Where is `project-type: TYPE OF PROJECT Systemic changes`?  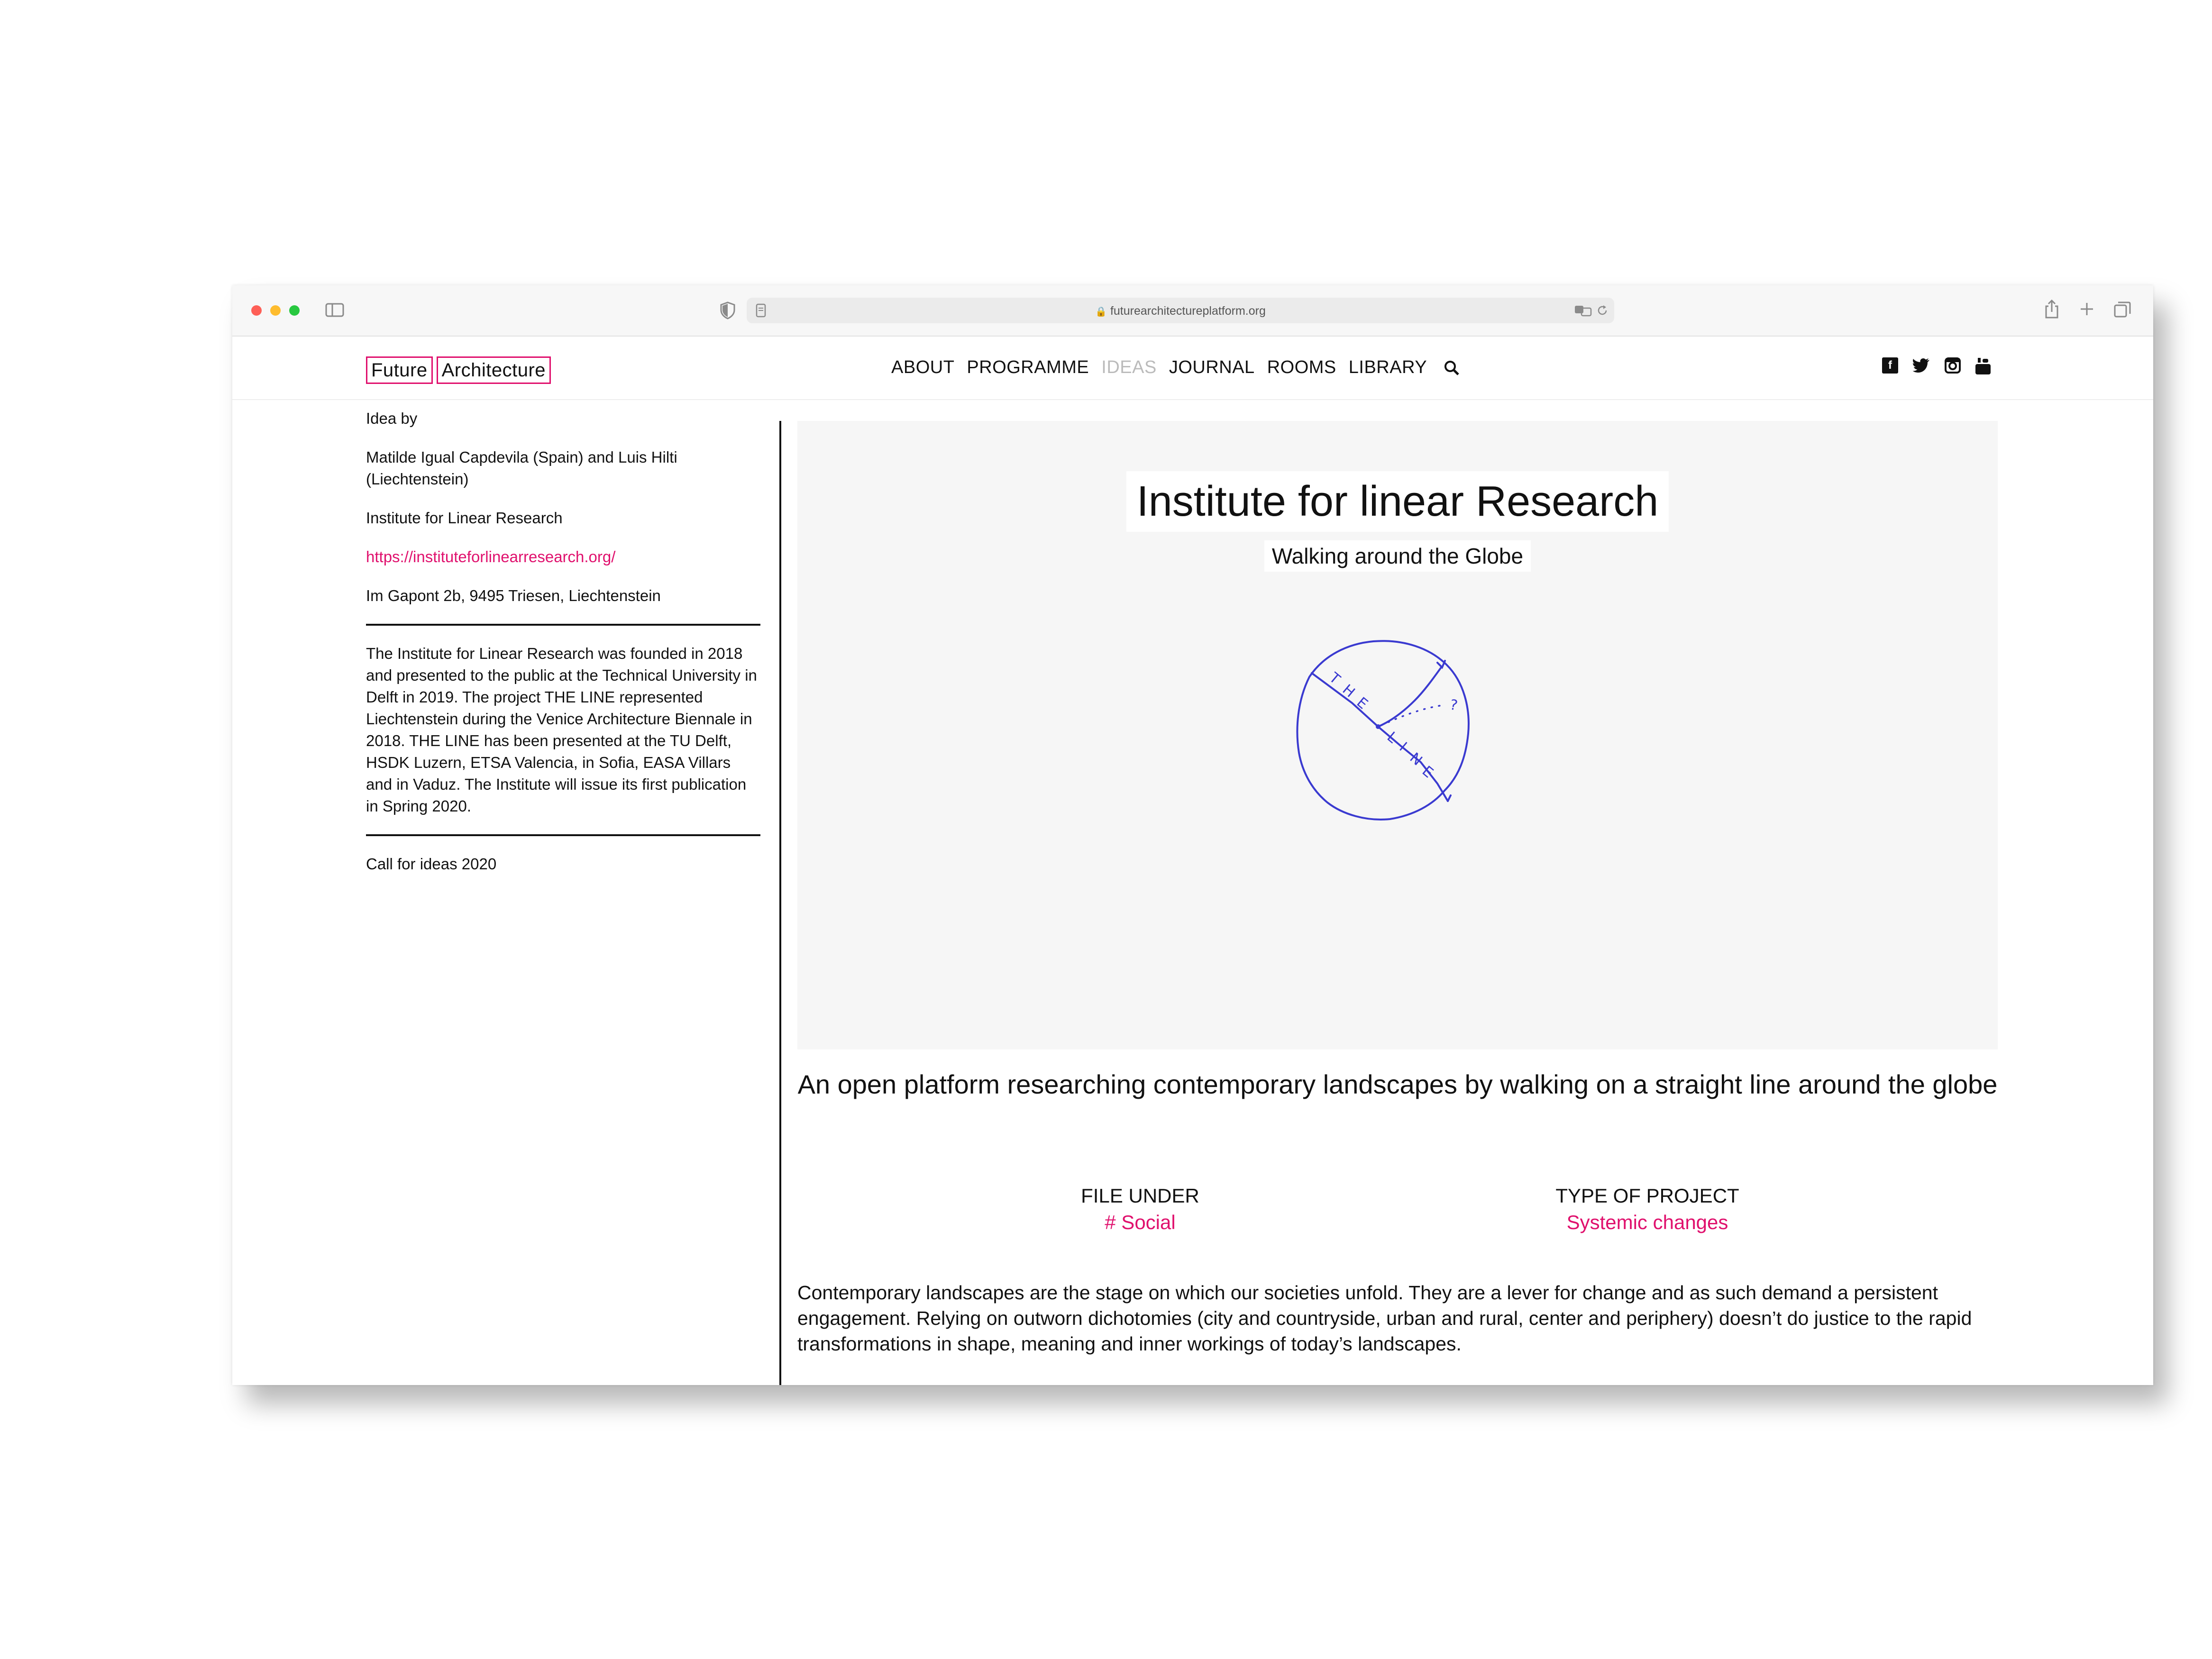 project-type: TYPE OF PROJECT Systemic changes is located at coordinates (1647, 1209).